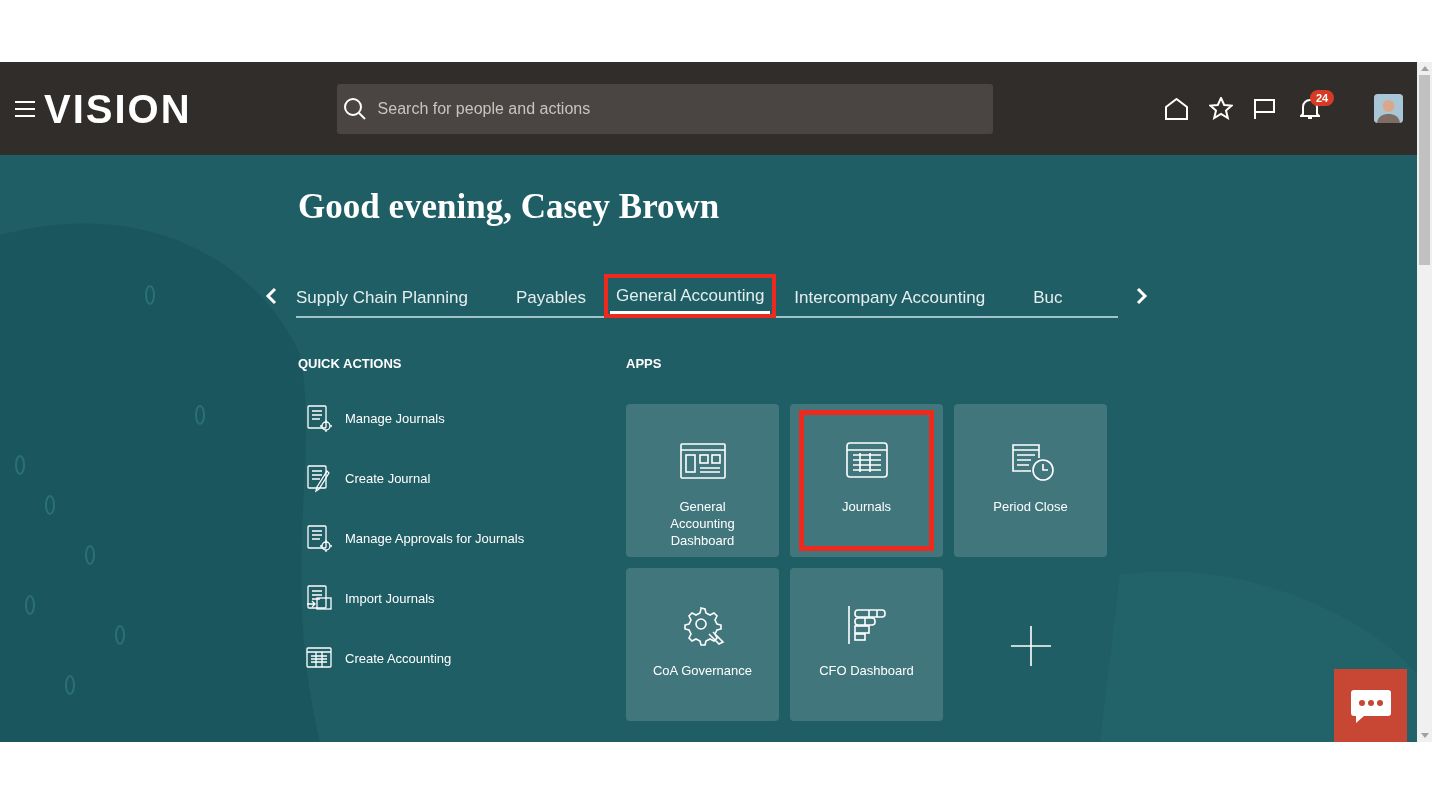 The image size is (1432, 805). What do you see at coordinates (271, 296) in the screenshot?
I see `chevron-left-icon` at bounding box center [271, 296].